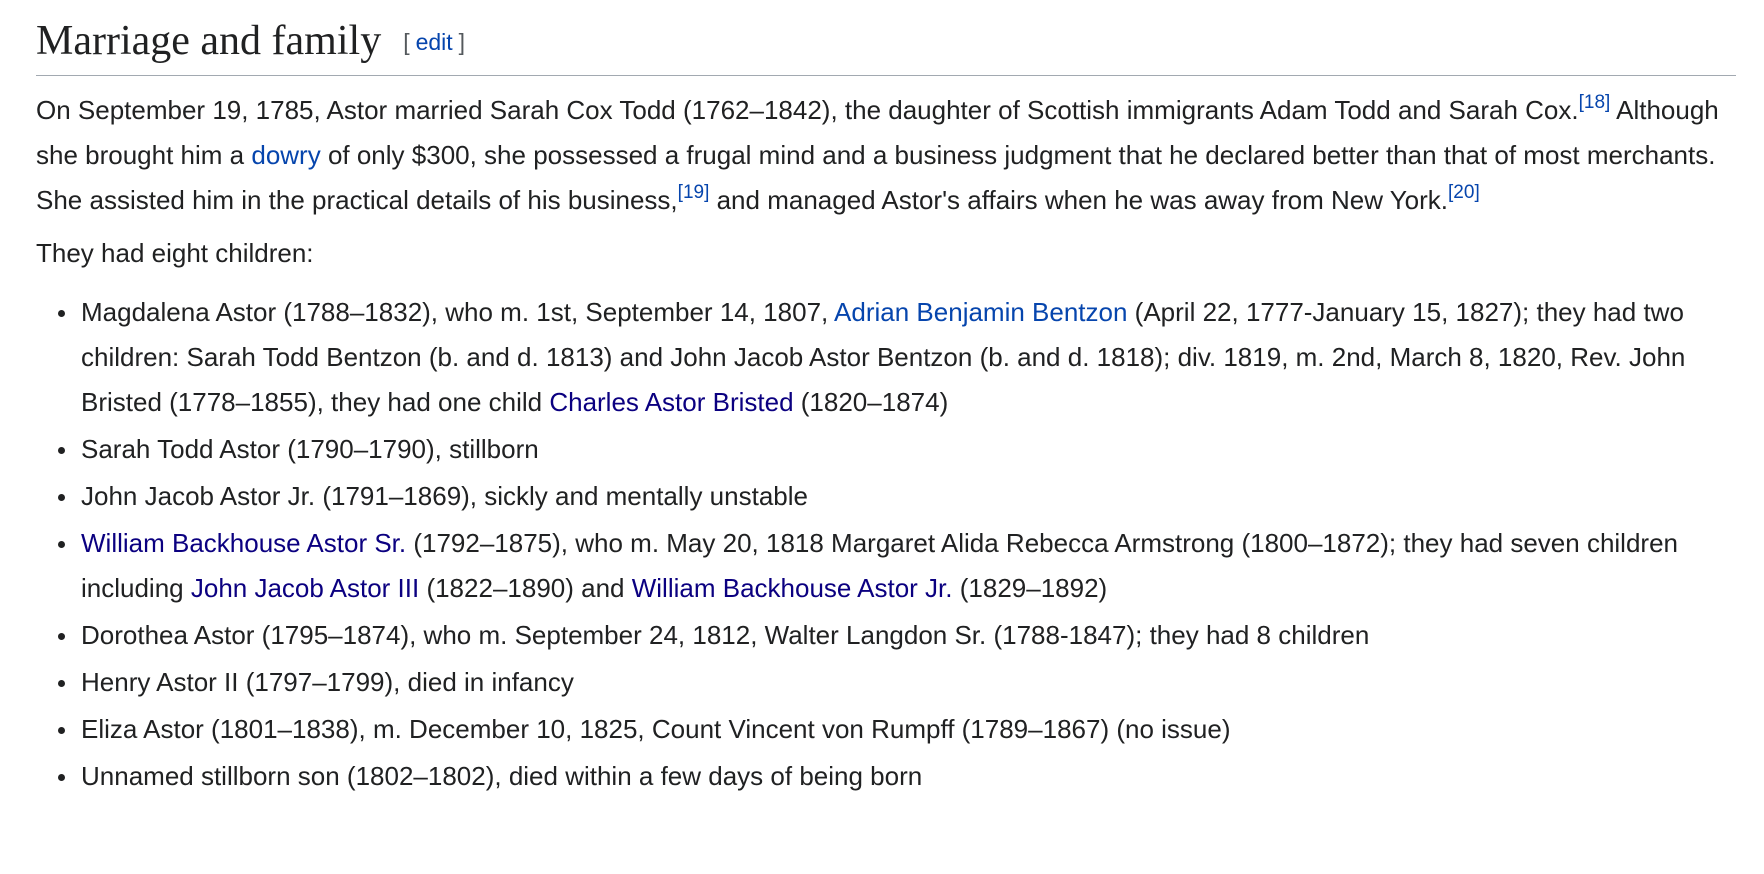  Describe the element at coordinates (792, 588) in the screenshot. I see `william-backhouse-astor-jr-link: William Backhouse Astor Jr.` at that location.